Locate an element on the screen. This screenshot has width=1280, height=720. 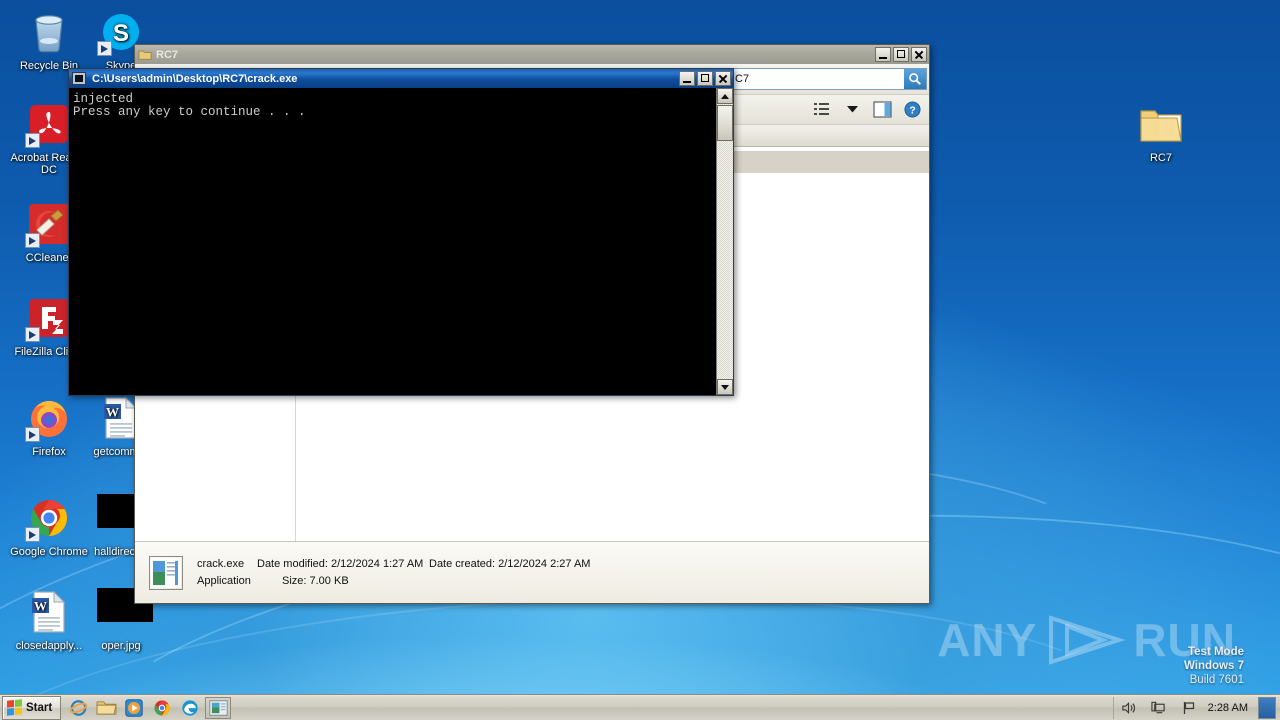
file-thumbnail-icon is located at coordinates (166, 572).